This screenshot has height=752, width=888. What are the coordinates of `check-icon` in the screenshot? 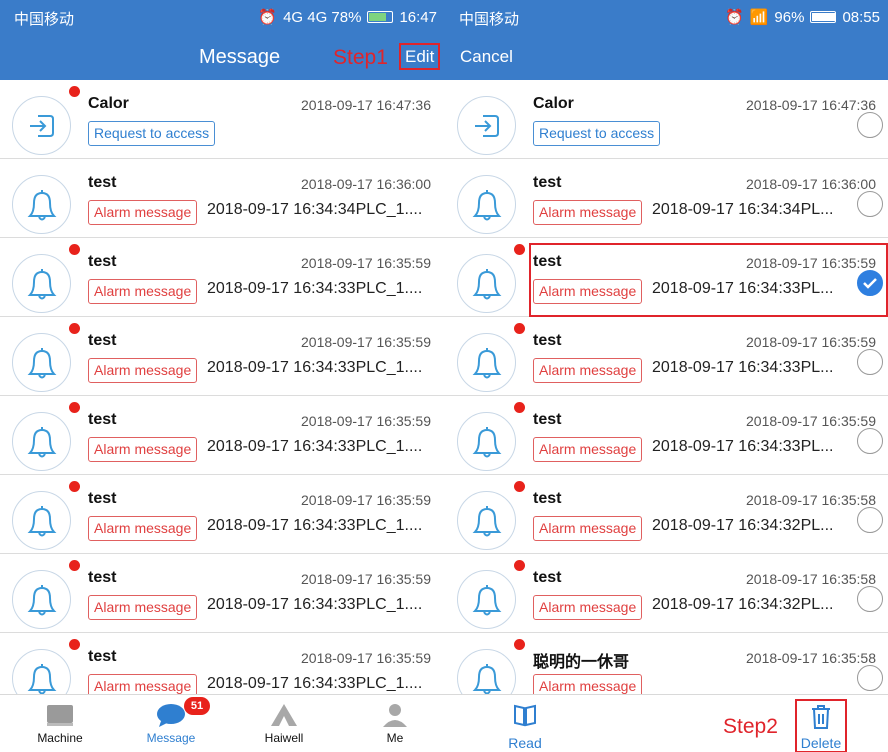 It's located at (870, 283).